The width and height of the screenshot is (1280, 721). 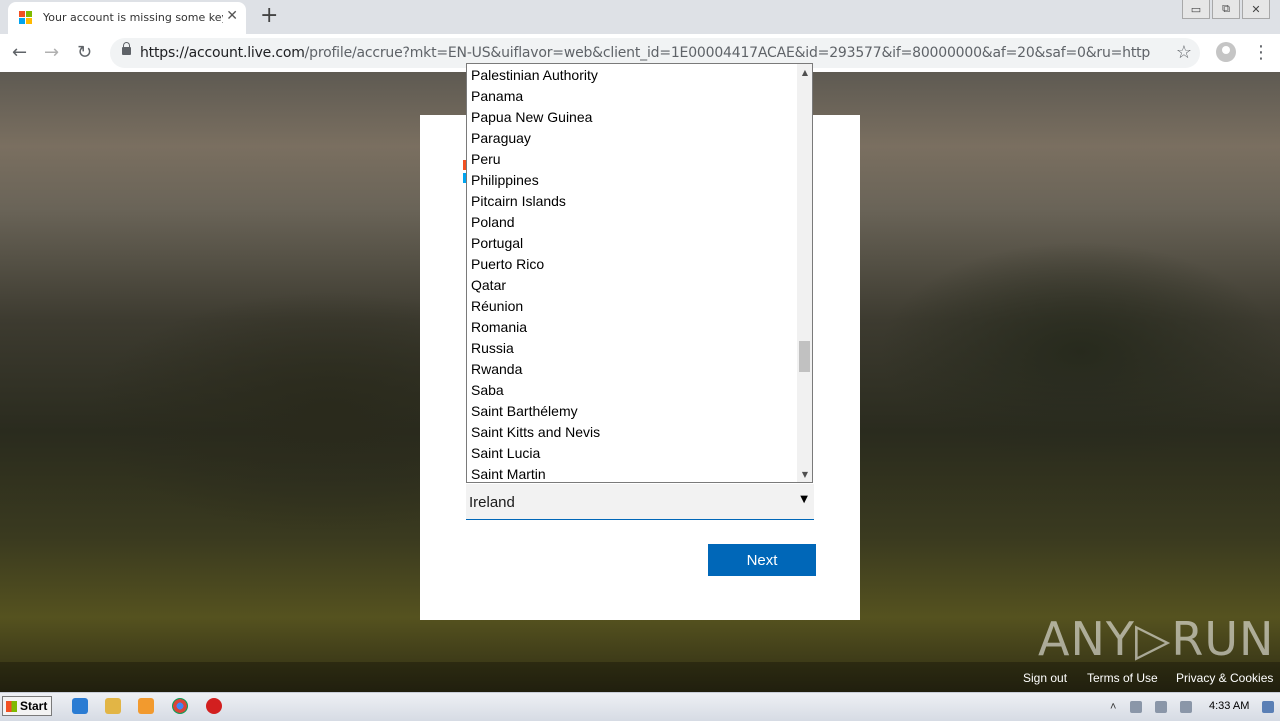 I want to click on bookmark-star-icon: ☆, so click(x=1184, y=52).